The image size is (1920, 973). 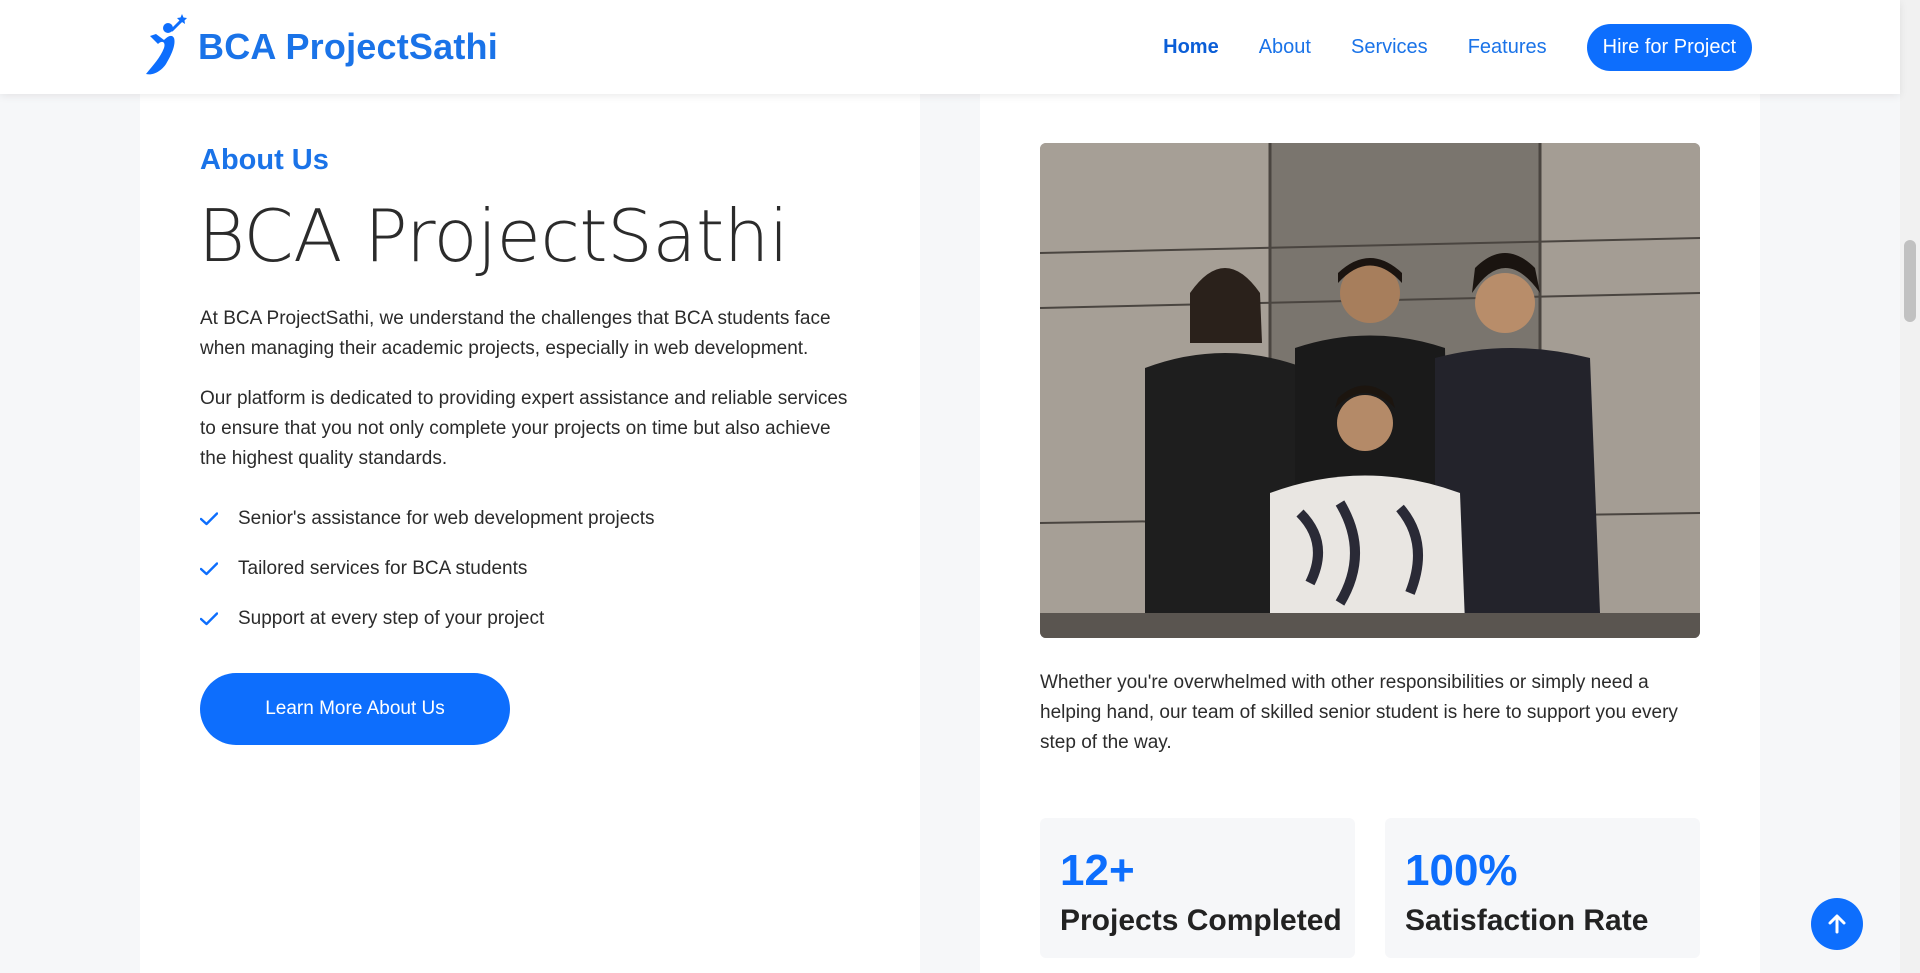 I want to click on hire-for-project-button: Hire for Project, so click(x=1669, y=47).